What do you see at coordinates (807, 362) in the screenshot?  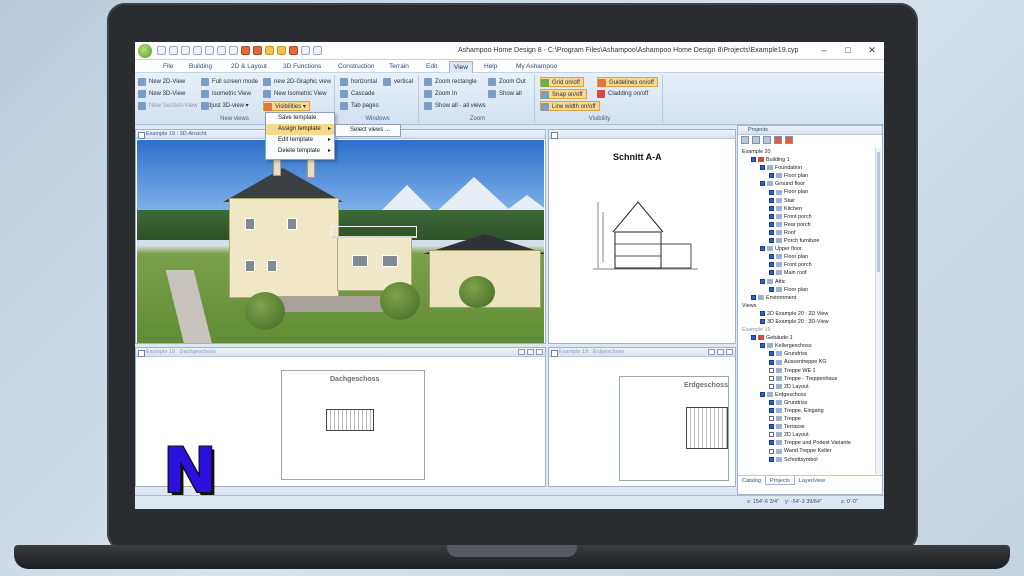 I see `tree-node: Aussentreppe KG` at bounding box center [807, 362].